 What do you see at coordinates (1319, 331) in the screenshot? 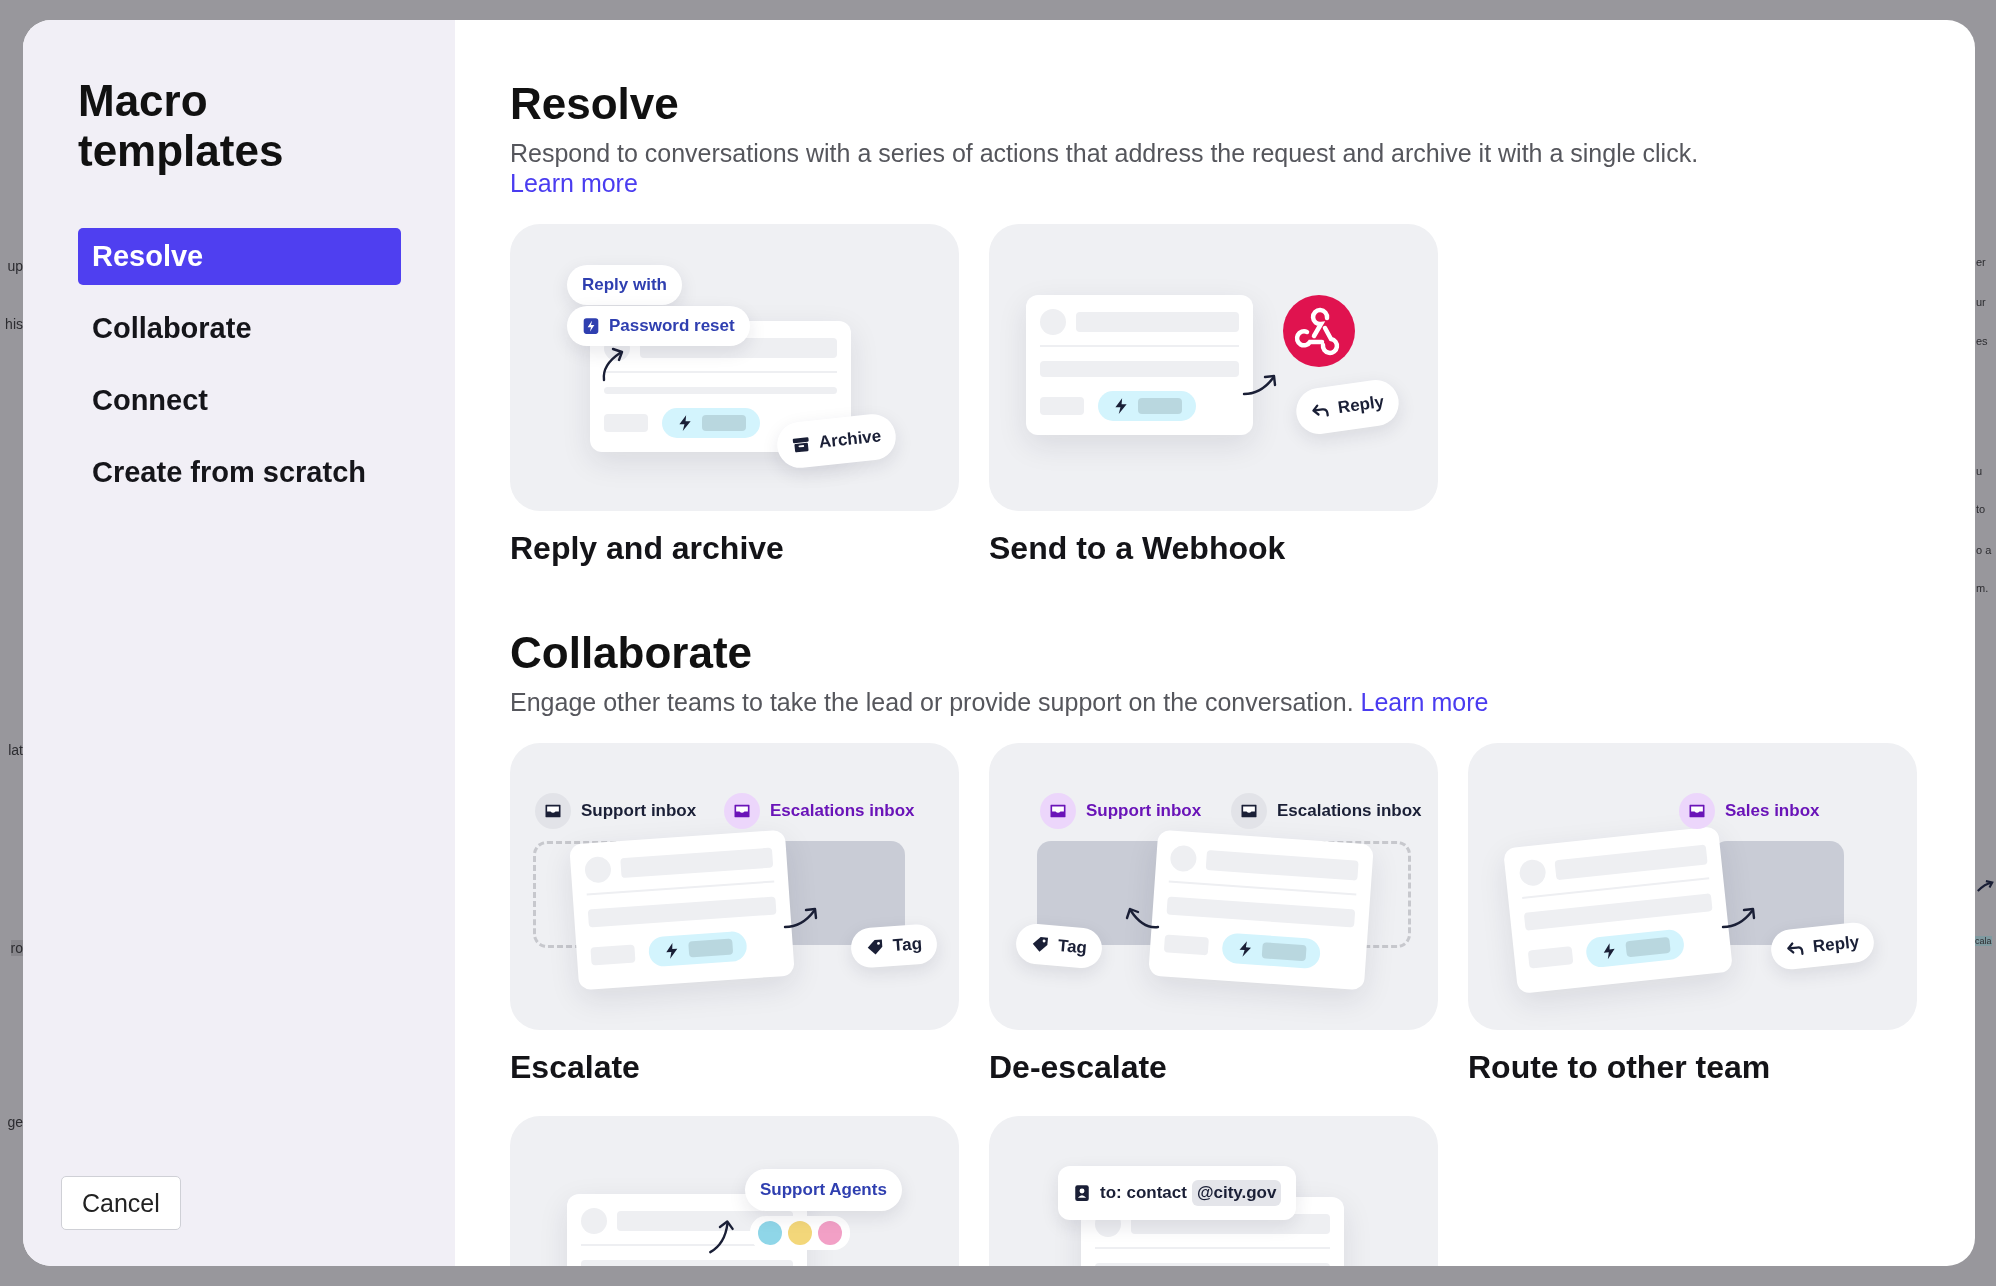
I see `webhook-icon` at bounding box center [1319, 331].